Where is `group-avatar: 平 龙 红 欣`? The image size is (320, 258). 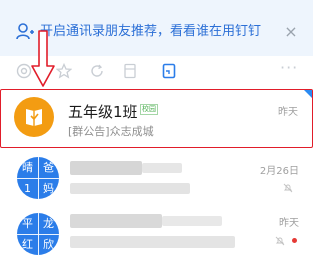 group-avatar: 平 龙 红 欣 is located at coordinates (38, 234).